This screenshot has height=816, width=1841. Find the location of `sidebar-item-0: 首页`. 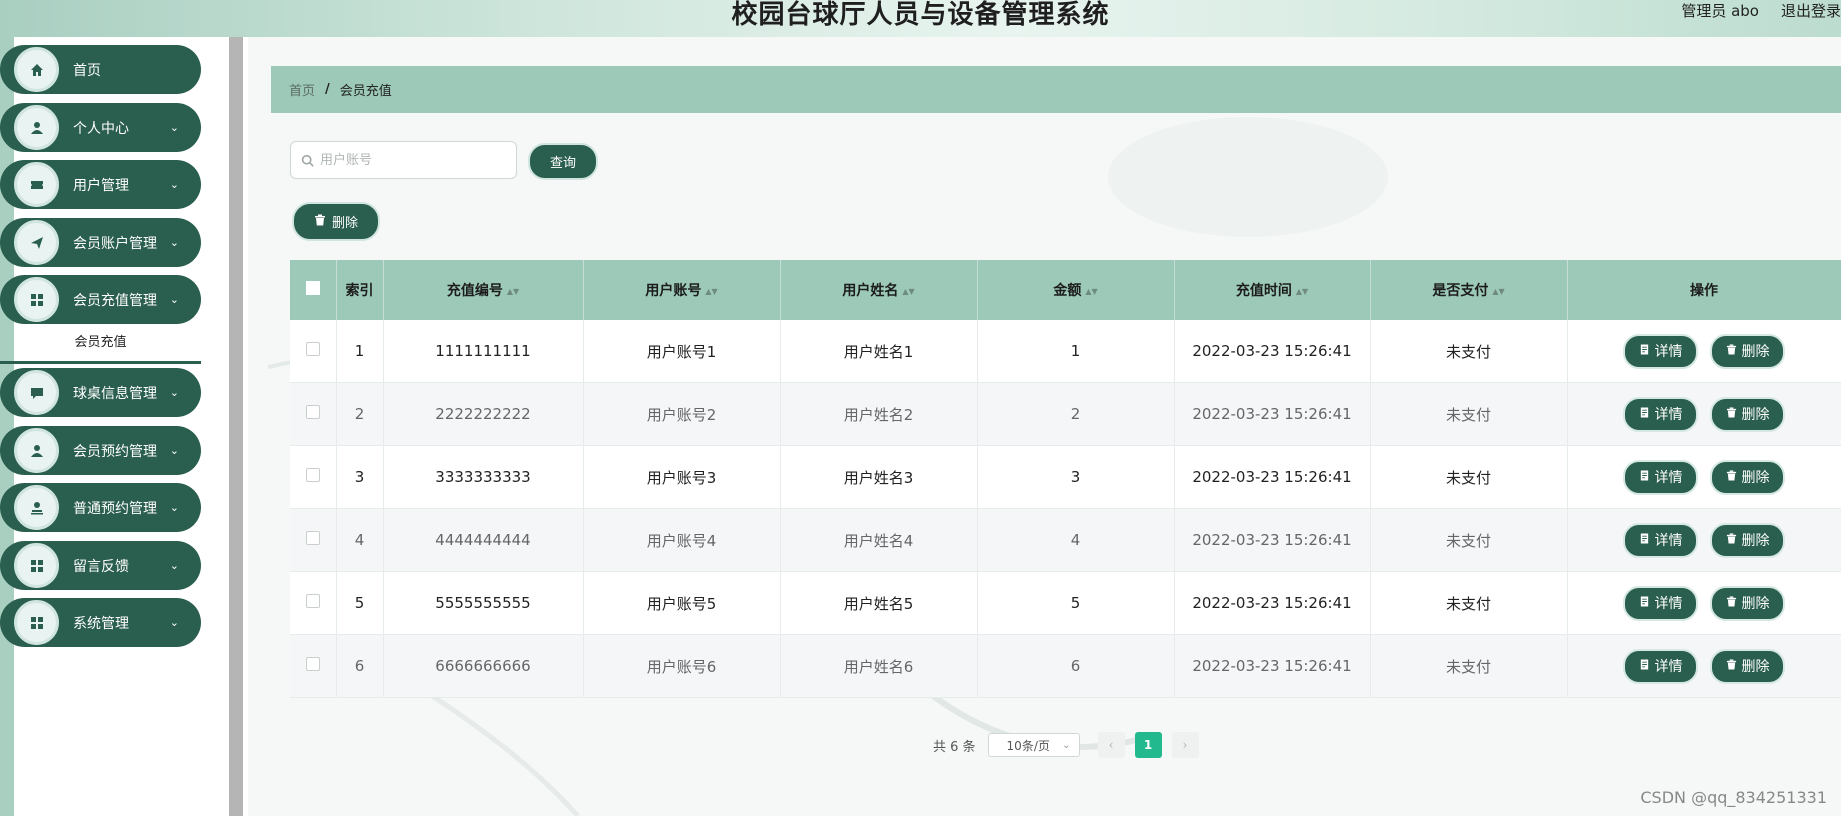

sidebar-item-0: 首页 is located at coordinates (100, 69).